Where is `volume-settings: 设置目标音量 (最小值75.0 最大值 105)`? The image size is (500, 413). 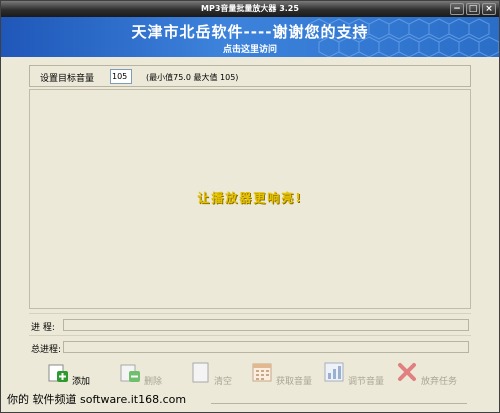 volume-settings: 设置目标音量 (最小值75.0 最大值 105) is located at coordinates (250, 76).